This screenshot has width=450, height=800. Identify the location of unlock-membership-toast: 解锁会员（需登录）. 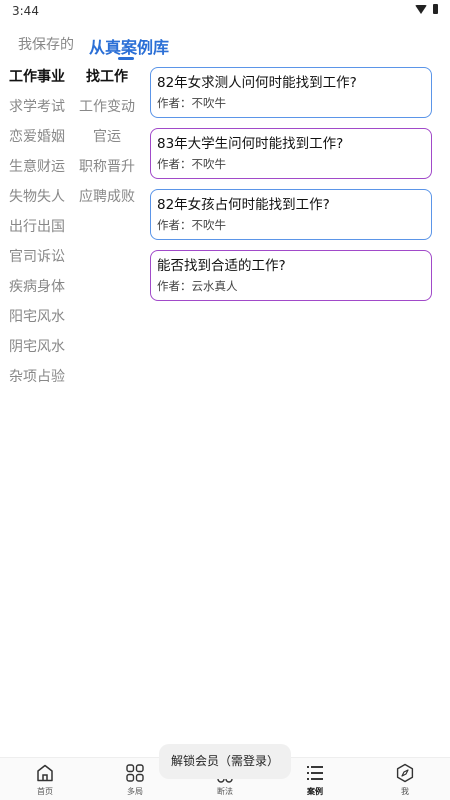
(225, 761).